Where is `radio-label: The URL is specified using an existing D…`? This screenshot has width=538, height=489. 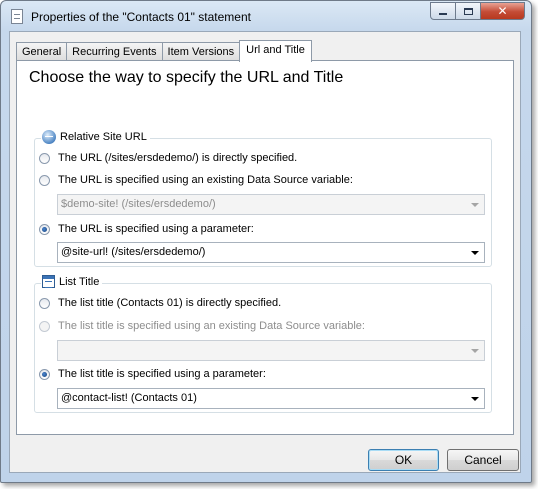 radio-label: The URL is specified using an existing D… is located at coordinates (205, 180).